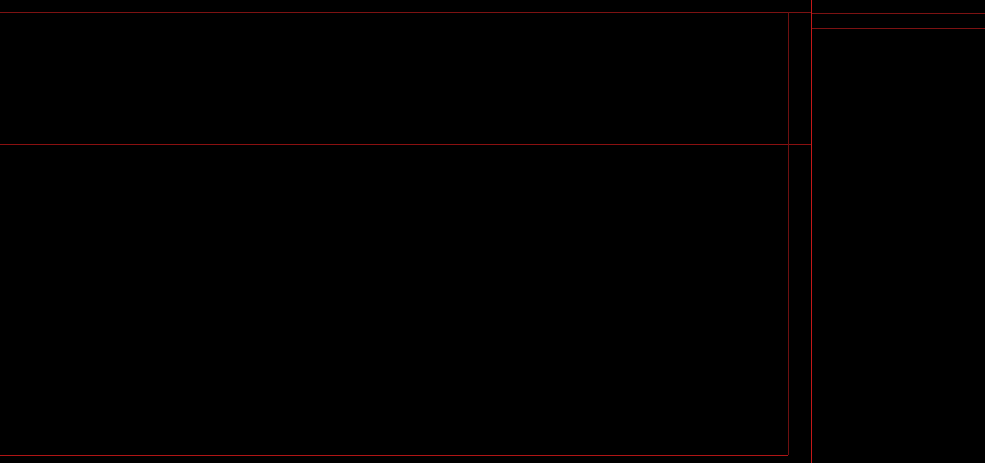  Describe the element at coordinates (898, 21) in the screenshot. I see `weibi-row` at that location.